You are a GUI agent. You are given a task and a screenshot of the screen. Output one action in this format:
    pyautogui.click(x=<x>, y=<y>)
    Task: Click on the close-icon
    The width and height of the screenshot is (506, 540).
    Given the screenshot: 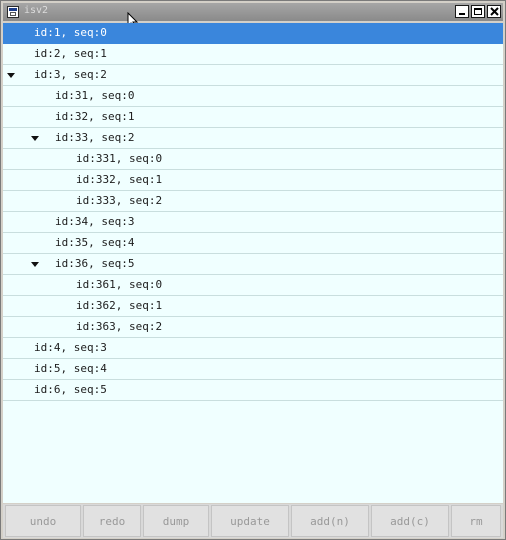 What is the action you would take?
    pyautogui.click(x=494, y=11)
    